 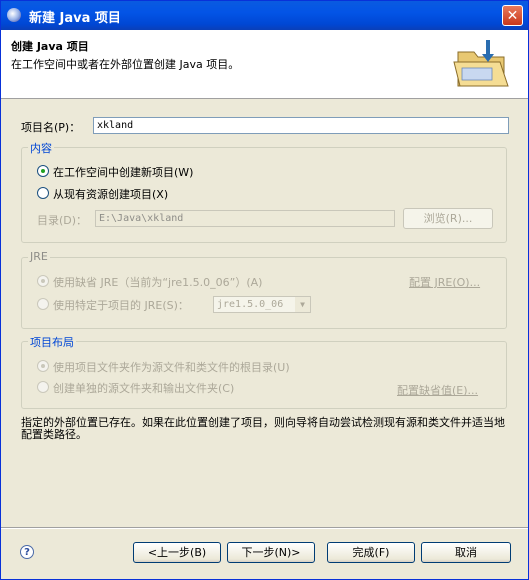 What do you see at coordinates (39, 256) in the screenshot?
I see `jre-group-title: JRE` at bounding box center [39, 256].